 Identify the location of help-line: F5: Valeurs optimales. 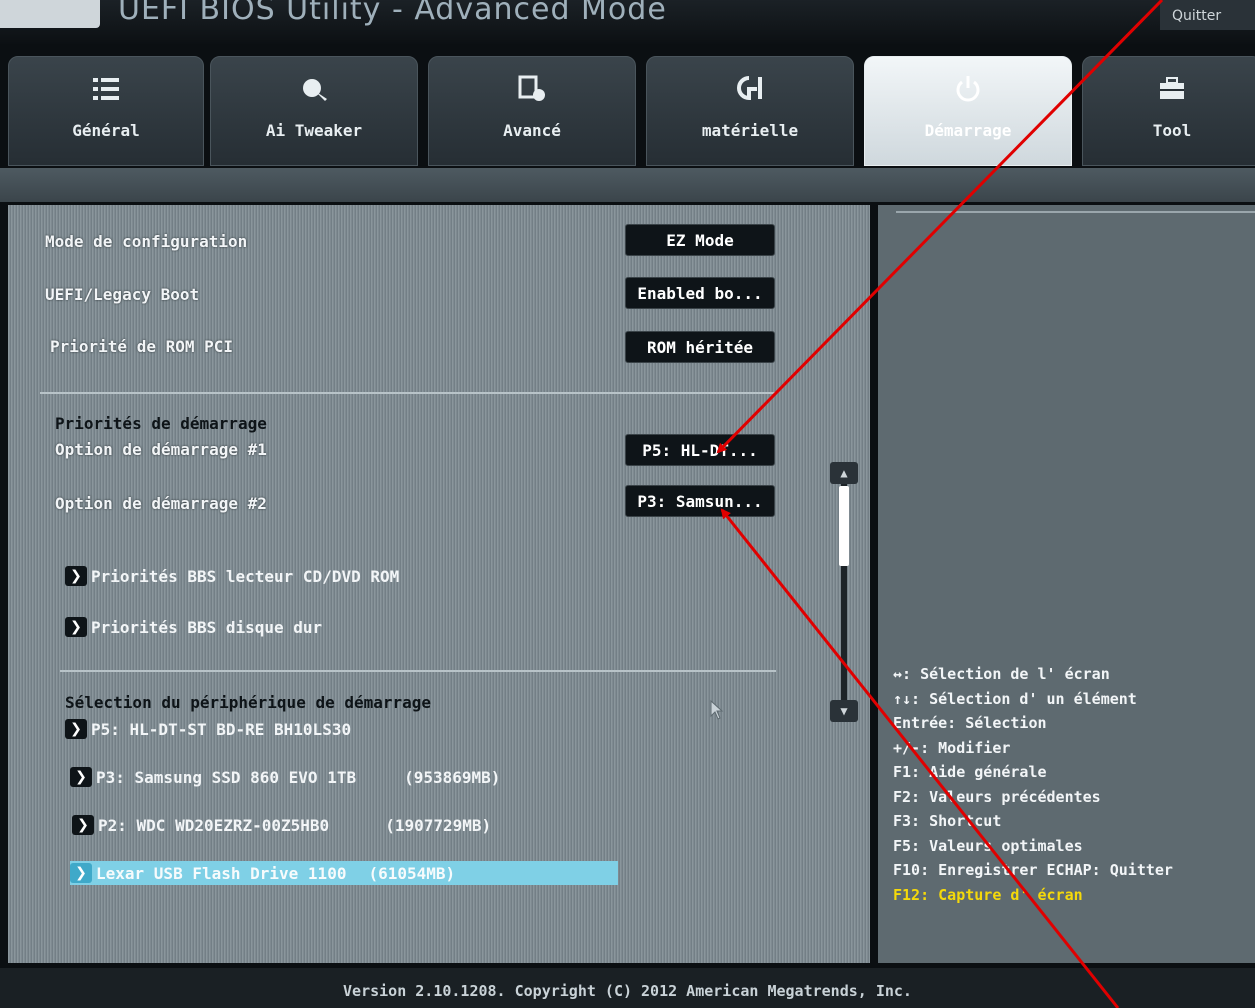
(988, 845).